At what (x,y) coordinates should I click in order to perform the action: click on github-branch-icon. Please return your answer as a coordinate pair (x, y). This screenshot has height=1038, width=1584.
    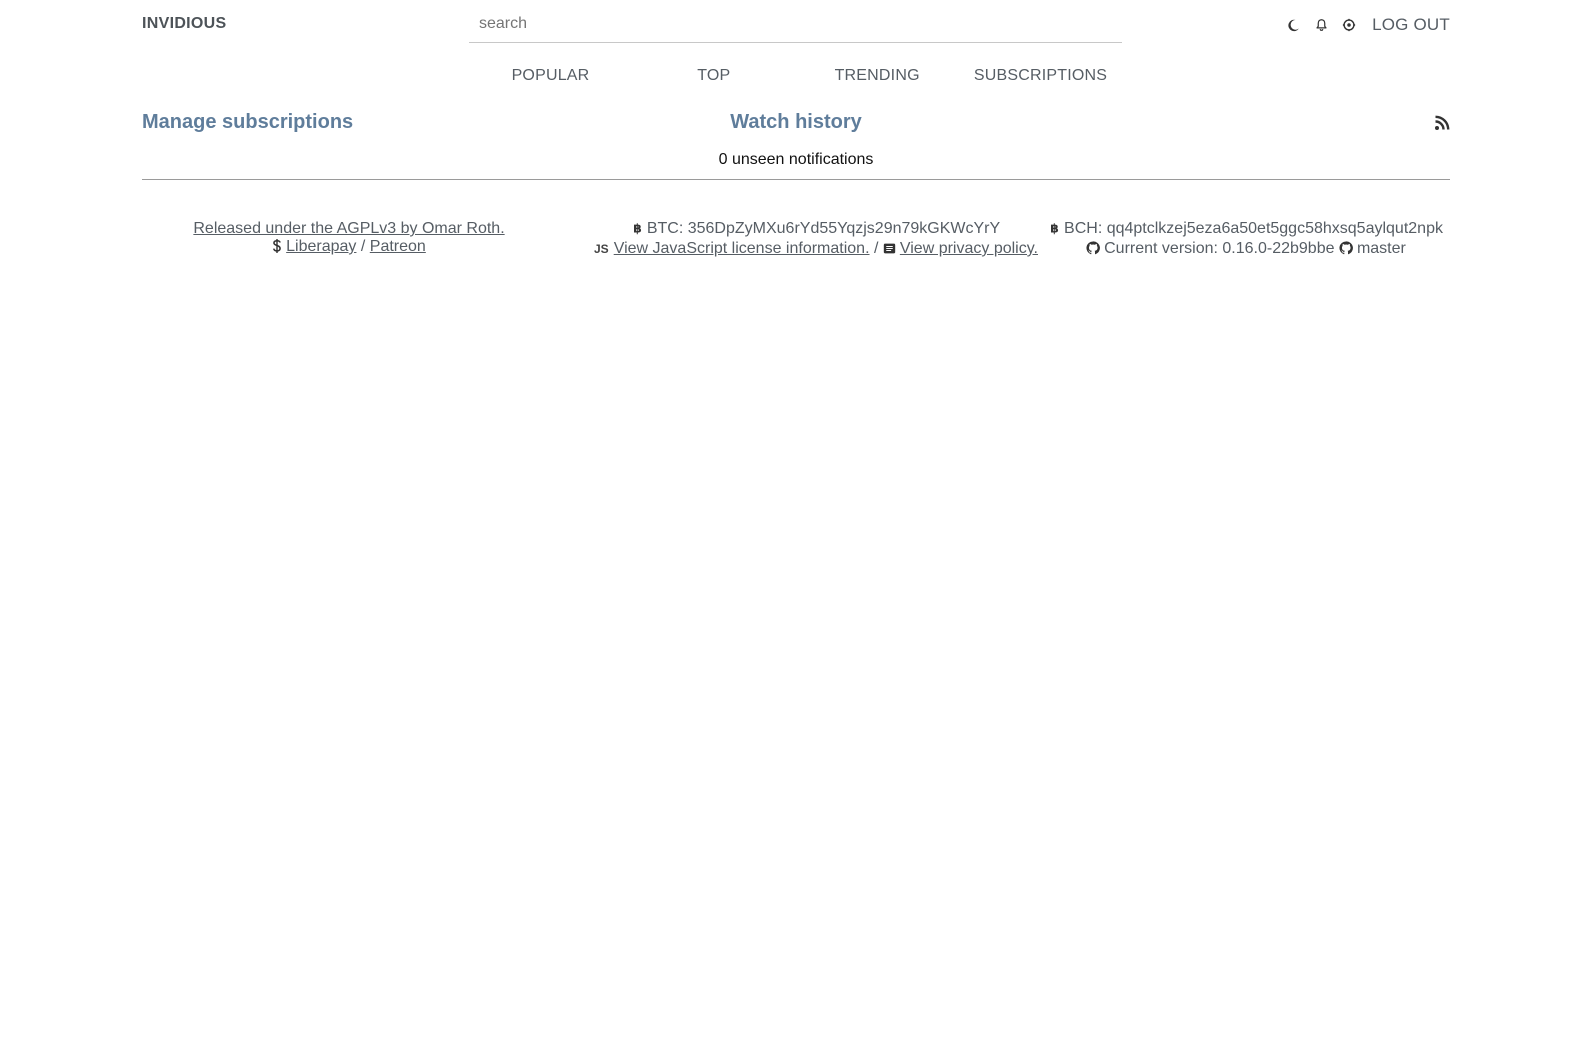
    Looking at the image, I should click on (1346, 250).